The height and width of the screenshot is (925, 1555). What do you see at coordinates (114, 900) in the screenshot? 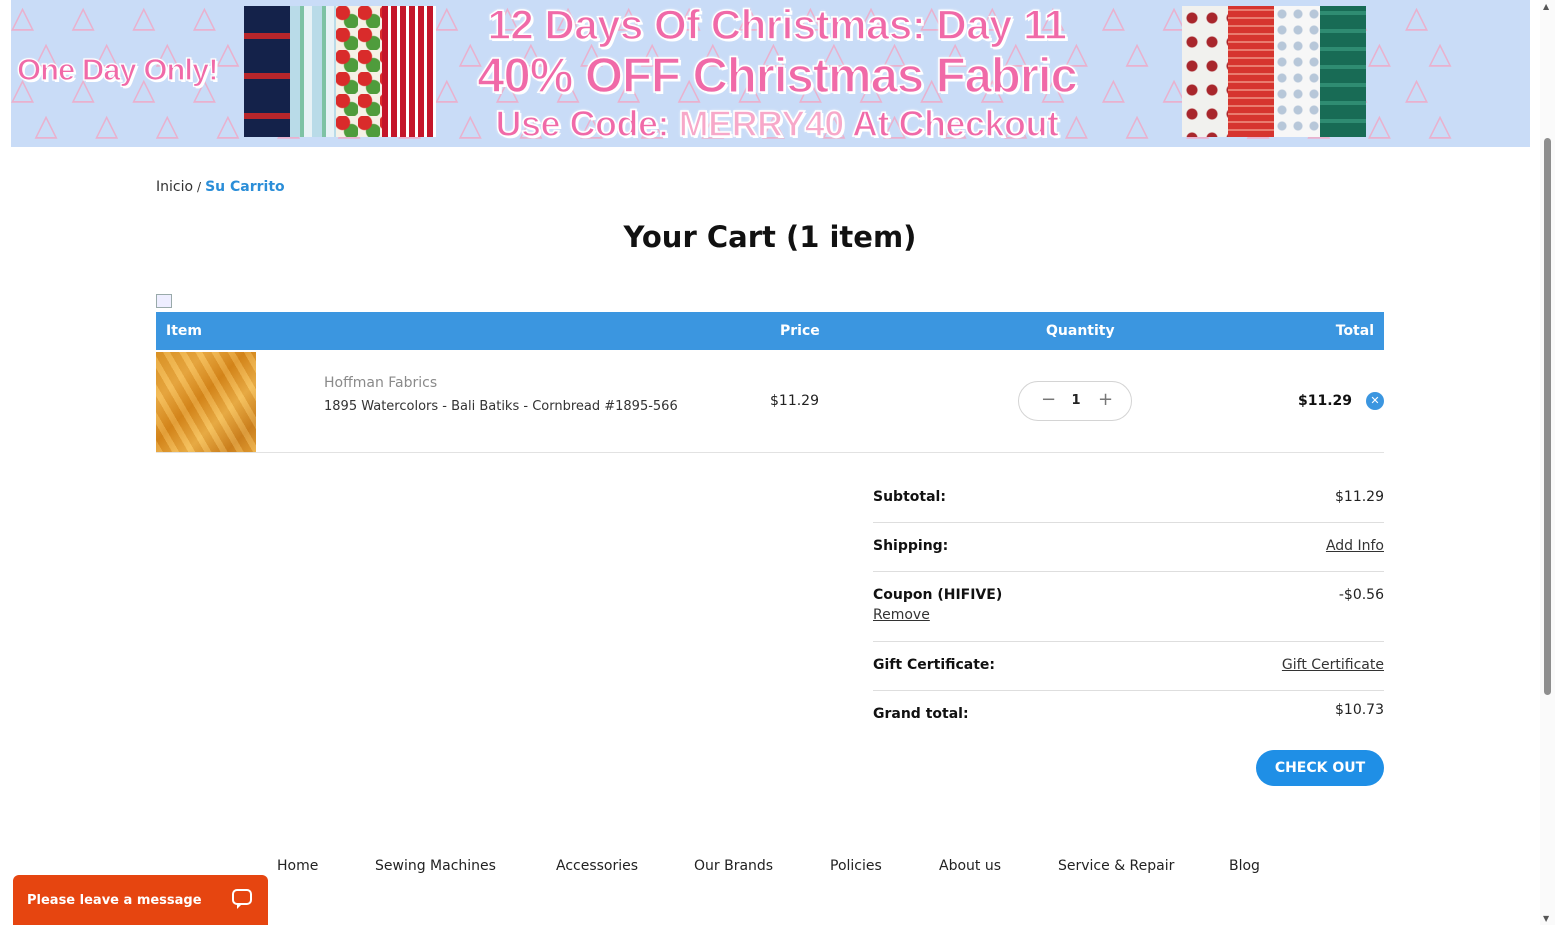
I see `chat-widget-label: Please leave a message` at bounding box center [114, 900].